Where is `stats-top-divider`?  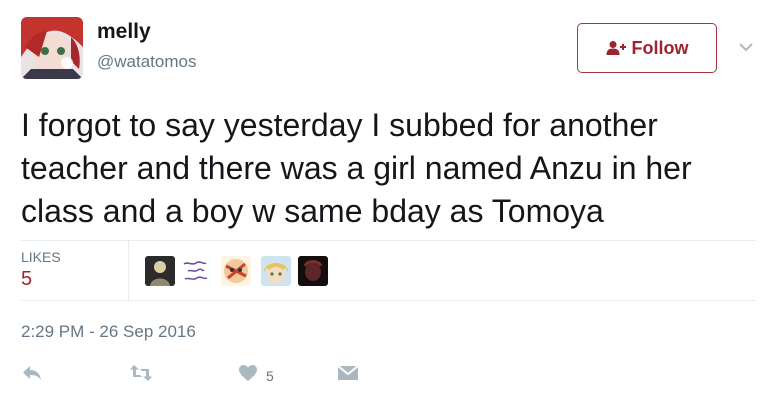 stats-top-divider is located at coordinates (388, 240).